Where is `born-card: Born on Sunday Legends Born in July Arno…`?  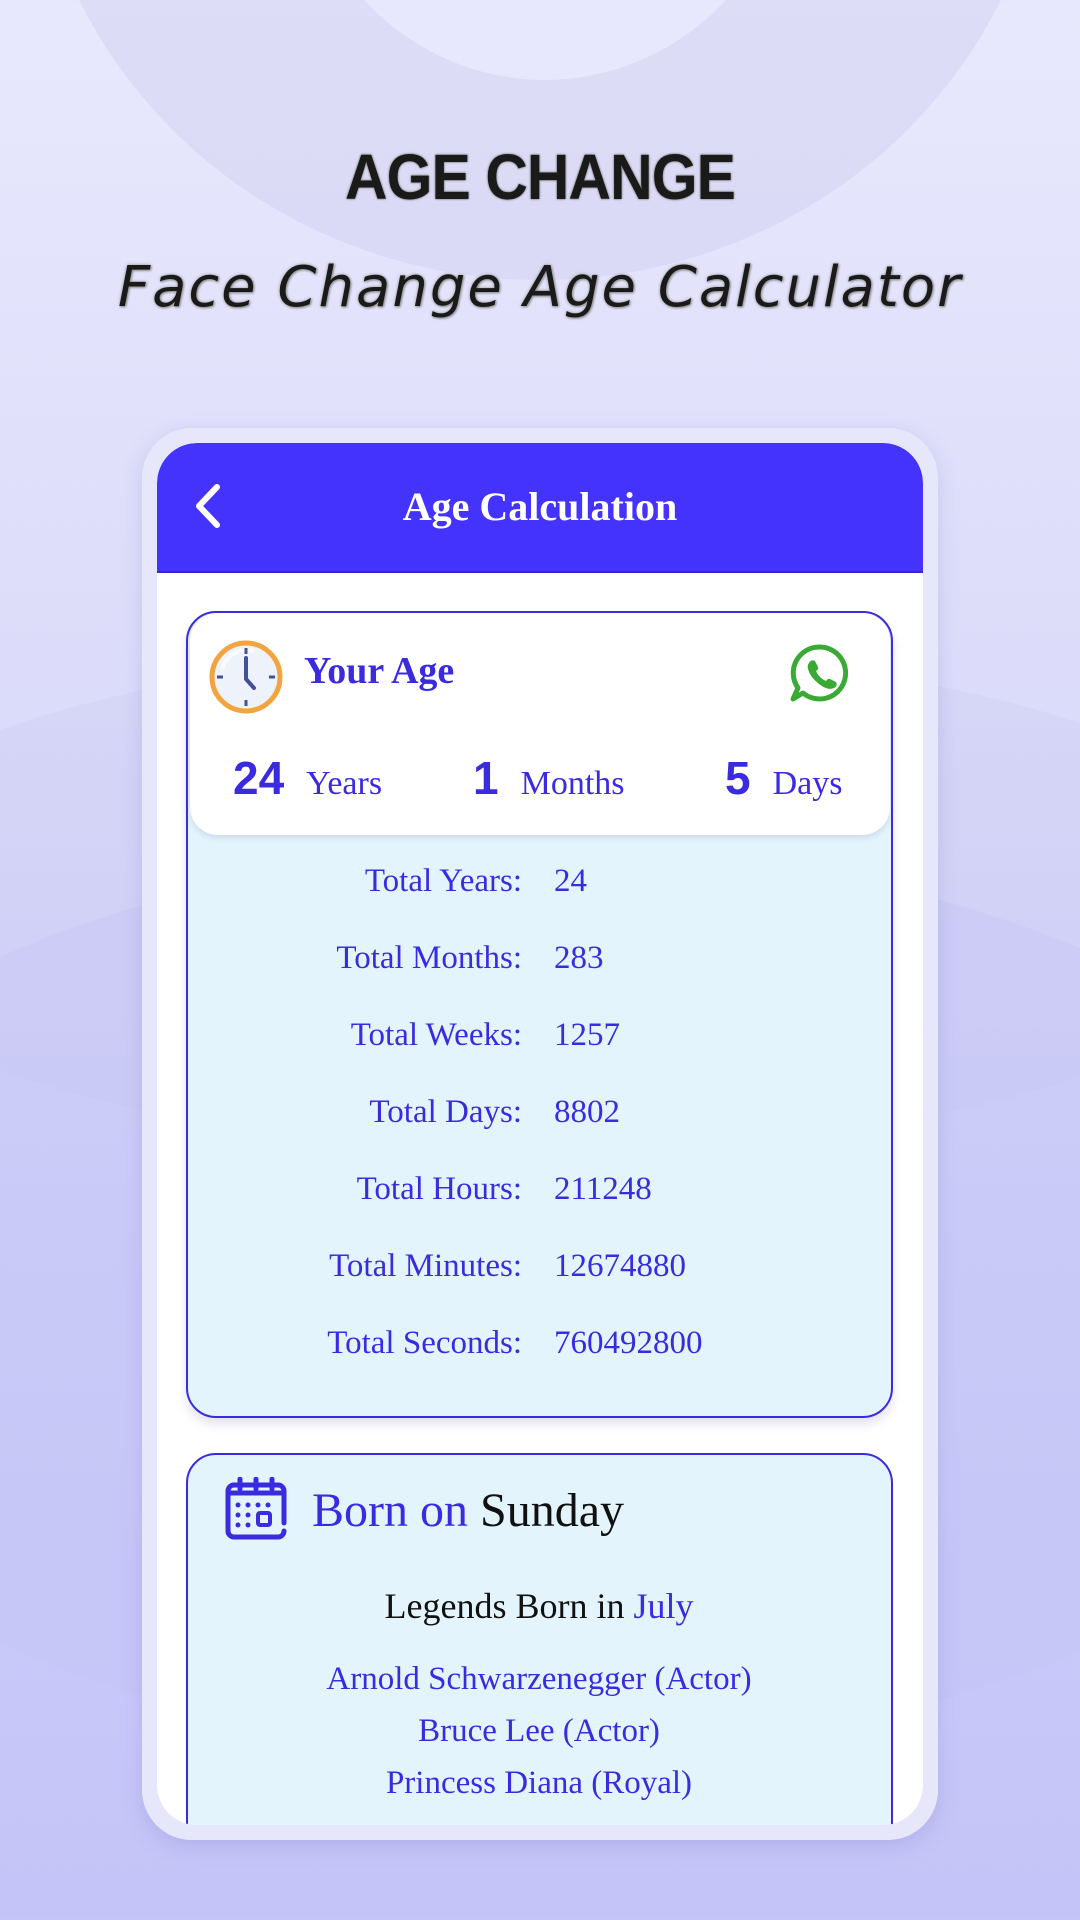
born-card: Born on Sunday Legends Born in July Arno… is located at coordinates (539, 1639).